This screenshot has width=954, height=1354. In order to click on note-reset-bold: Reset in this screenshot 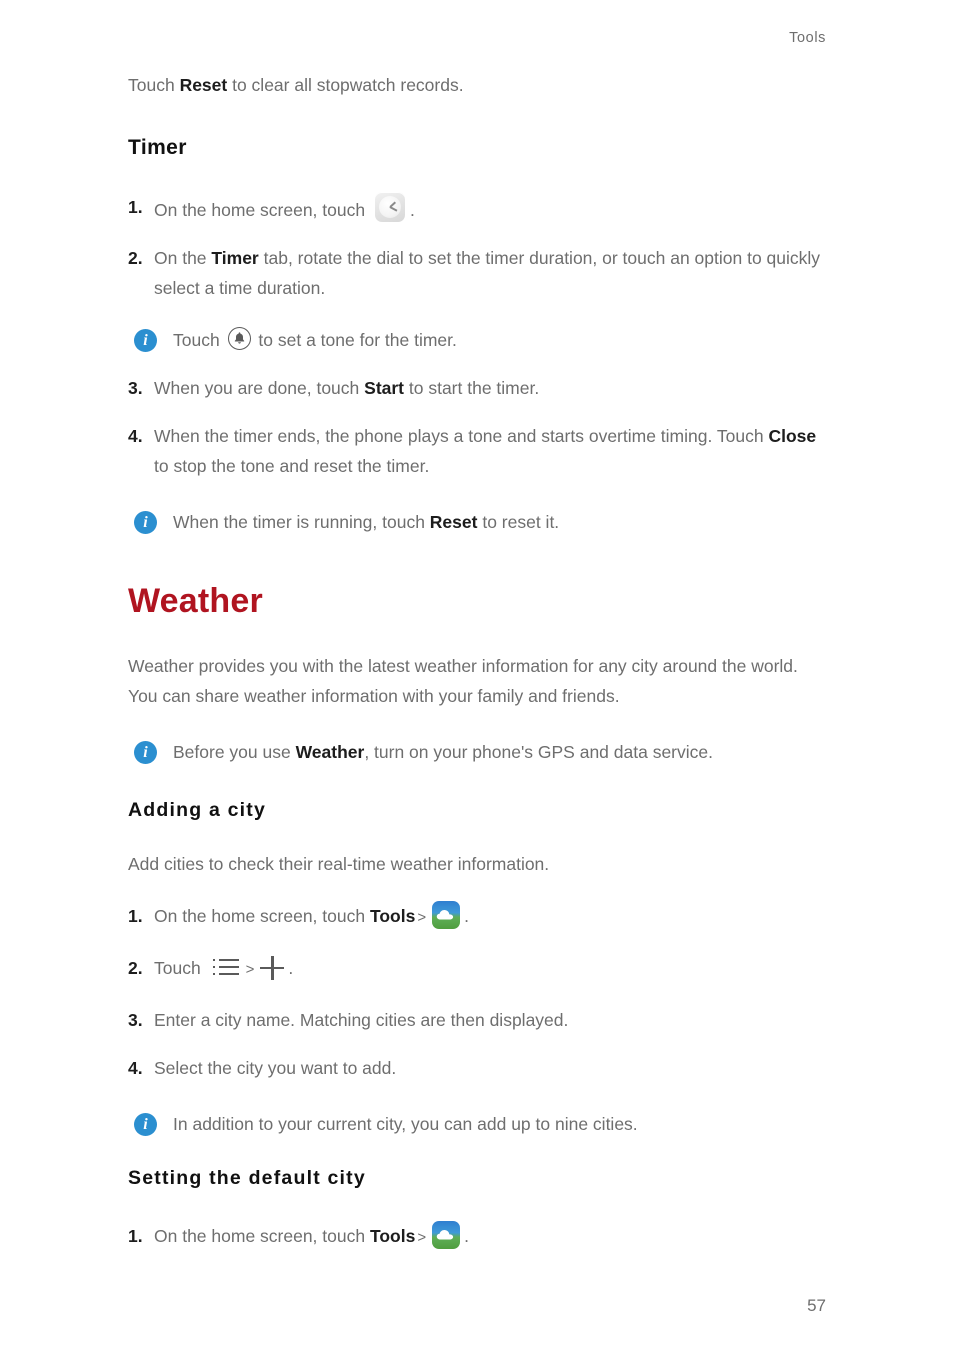, I will do `click(453, 522)`.